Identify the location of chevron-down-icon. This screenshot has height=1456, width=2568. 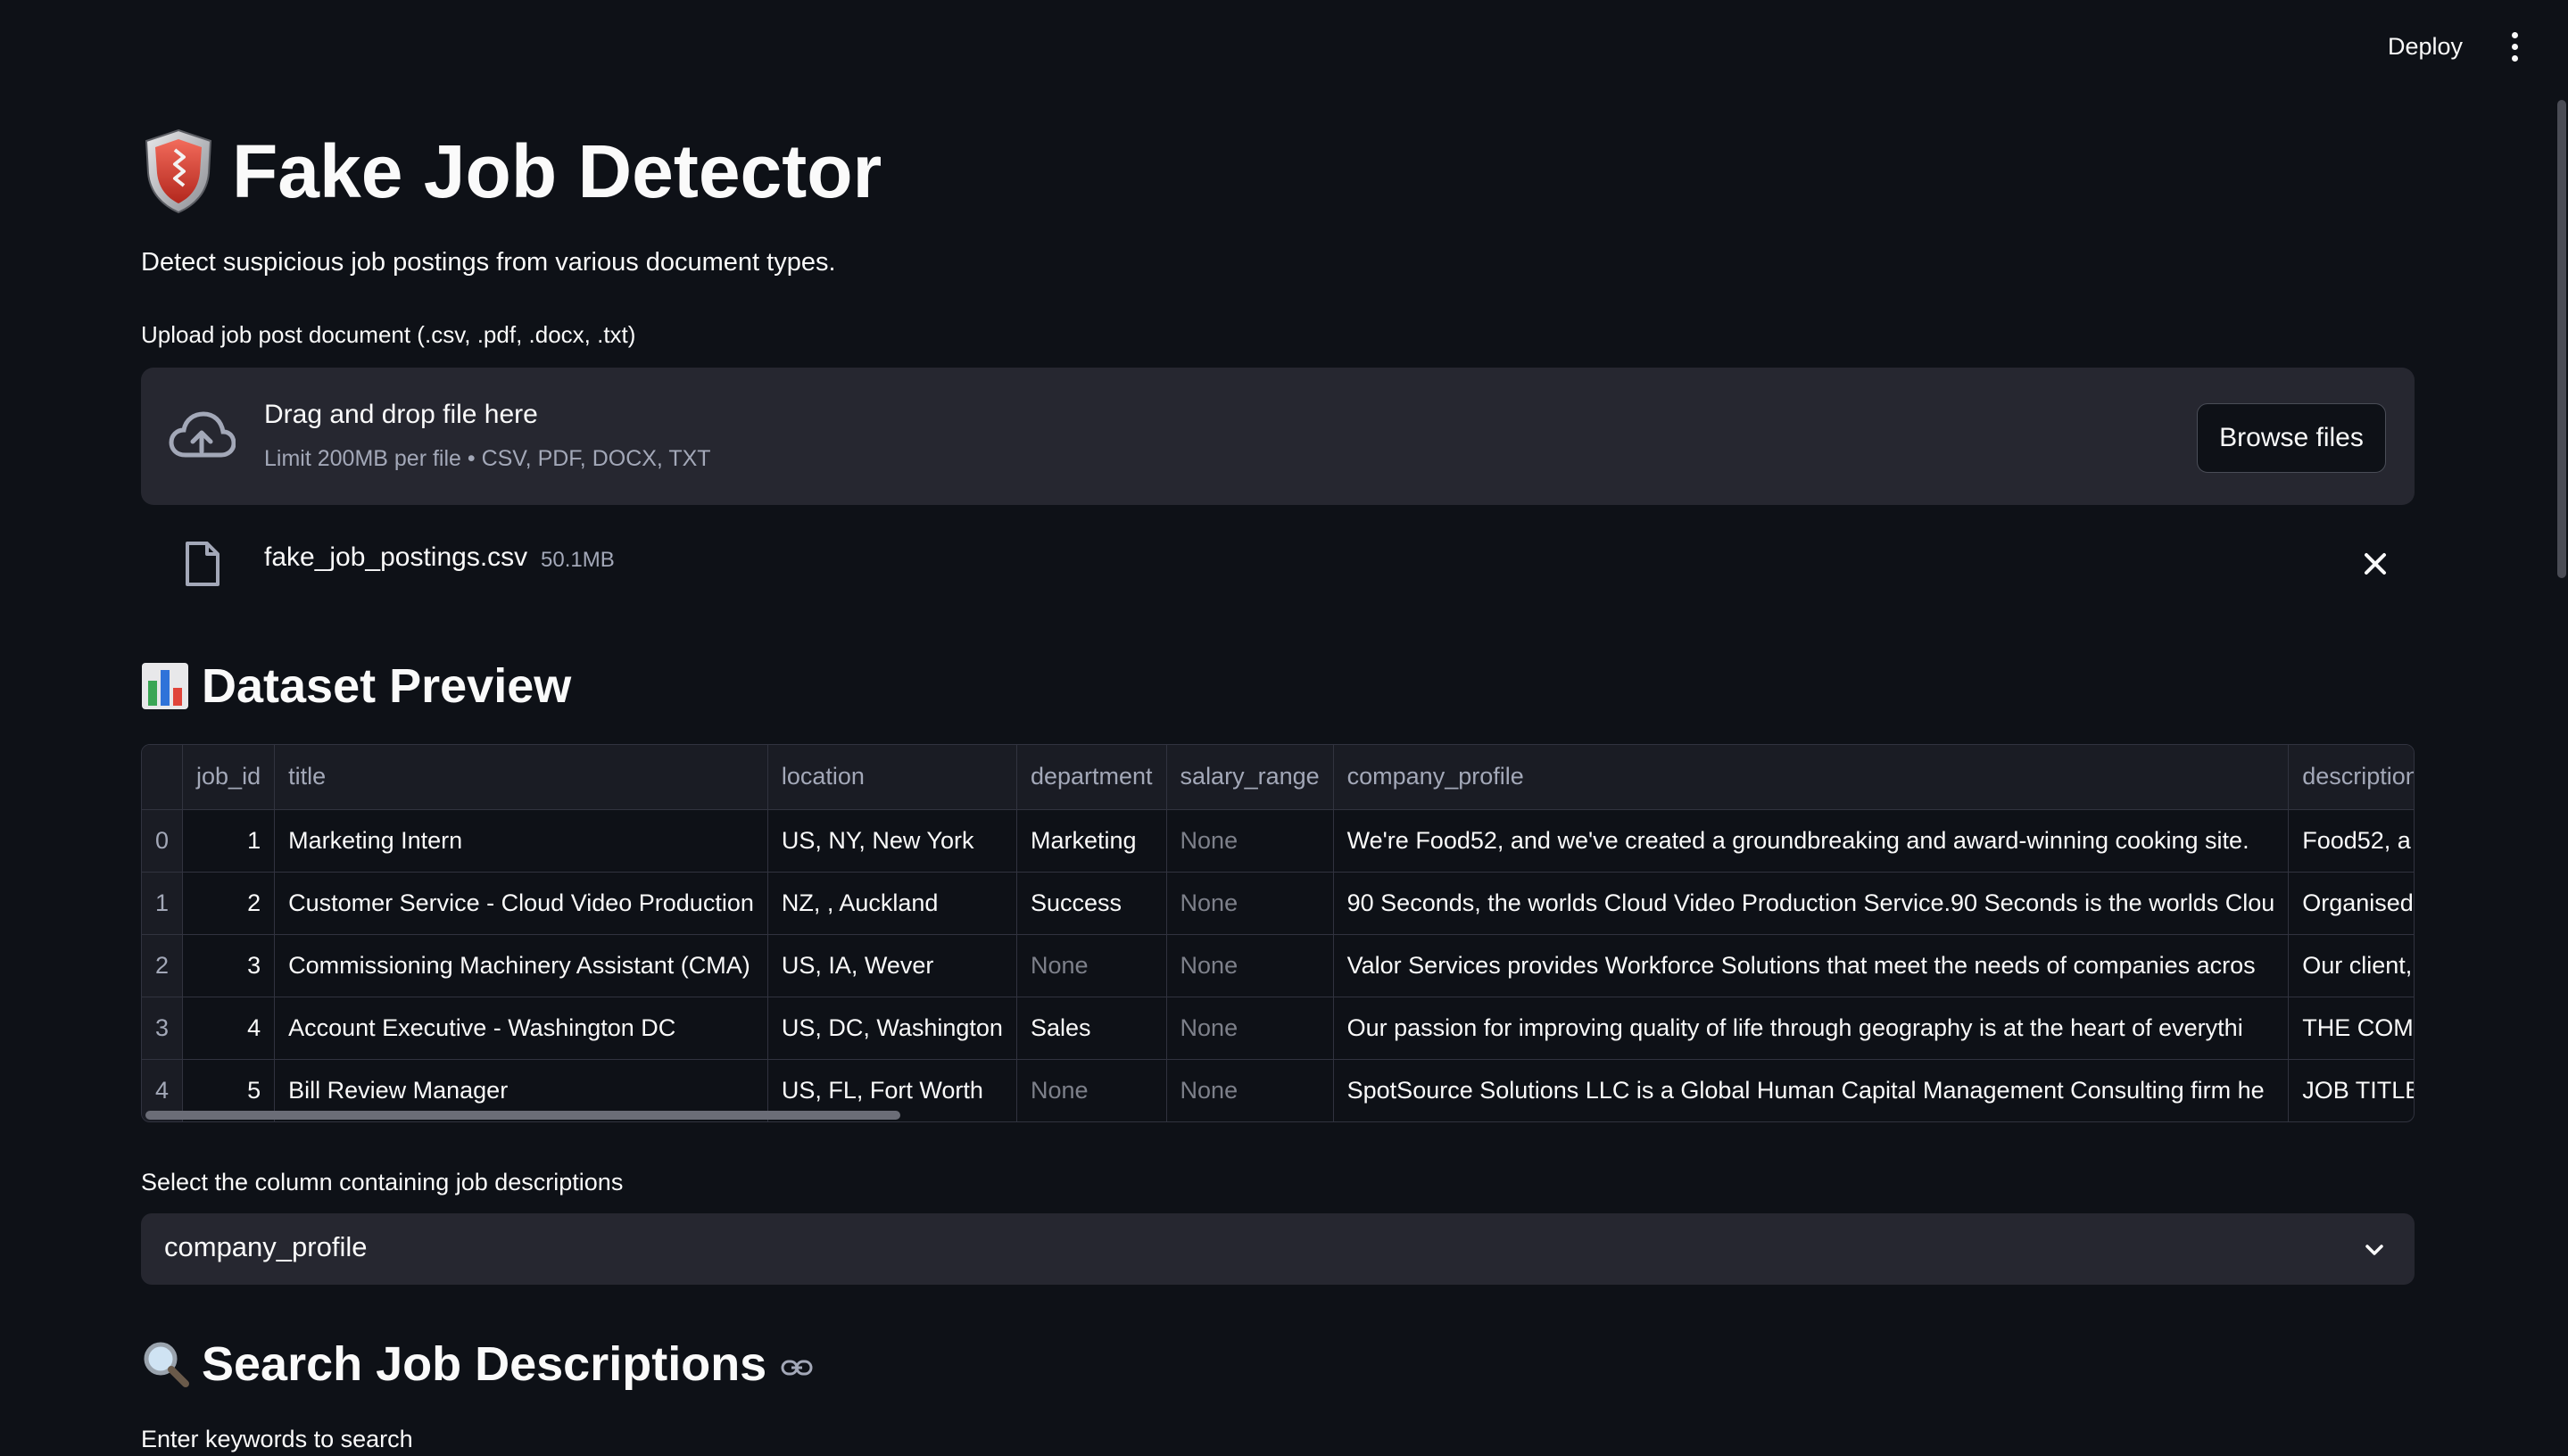
(2374, 1250).